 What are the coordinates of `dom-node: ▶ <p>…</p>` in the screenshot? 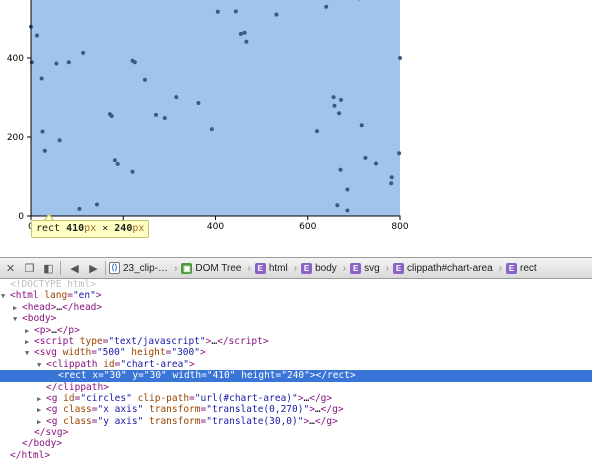 It's located at (296, 330).